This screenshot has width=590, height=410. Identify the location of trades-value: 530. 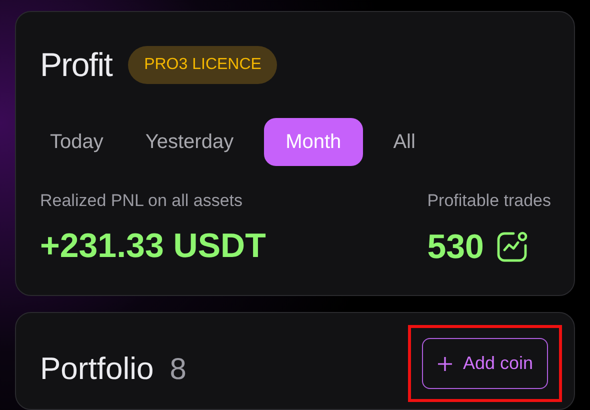
(455, 247).